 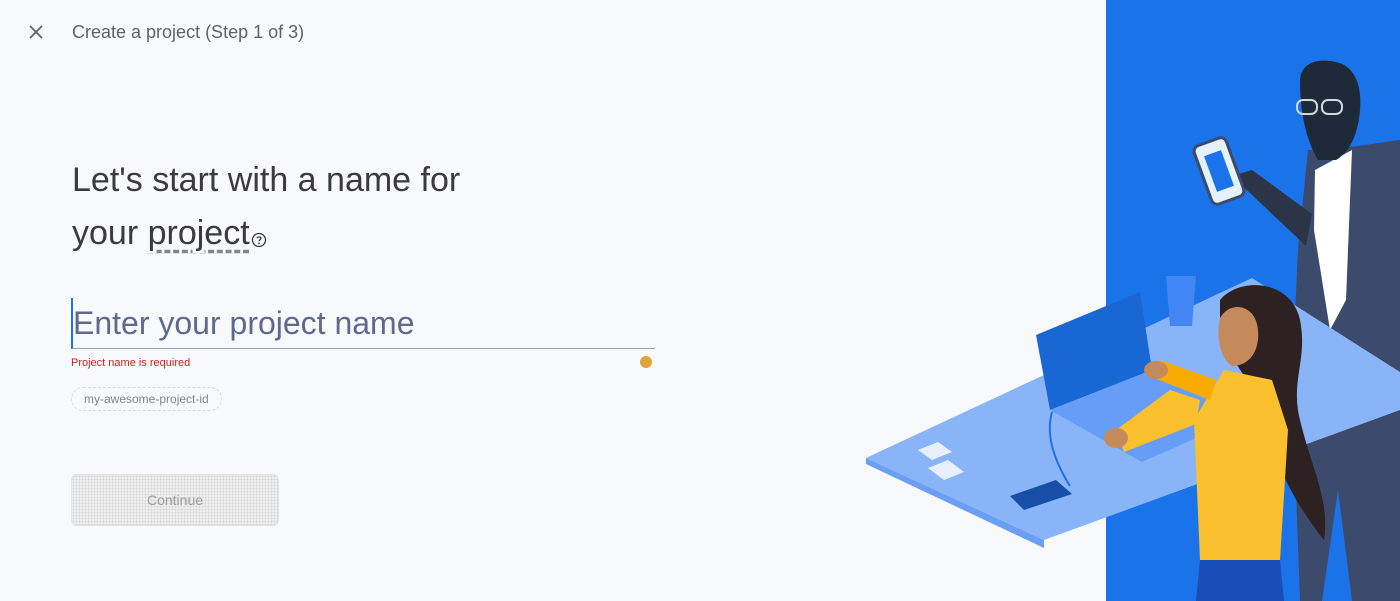 I want to click on error-message: Project name is required, so click(x=131, y=363).